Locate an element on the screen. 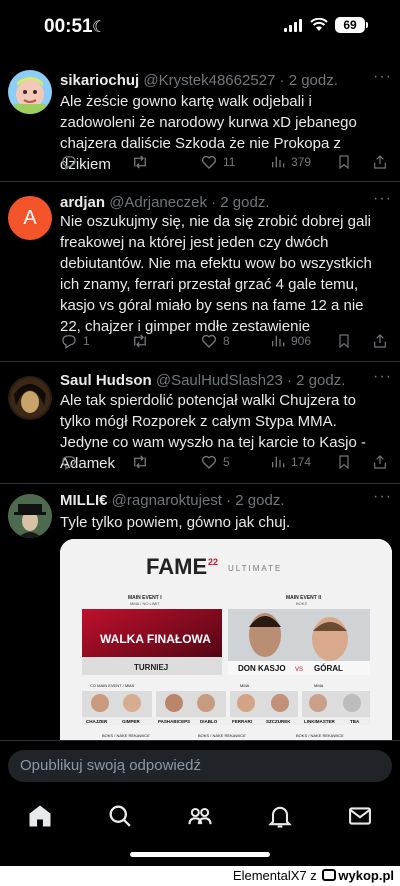 The image size is (400, 886). fighter-name: TBA is located at coordinates (355, 721).